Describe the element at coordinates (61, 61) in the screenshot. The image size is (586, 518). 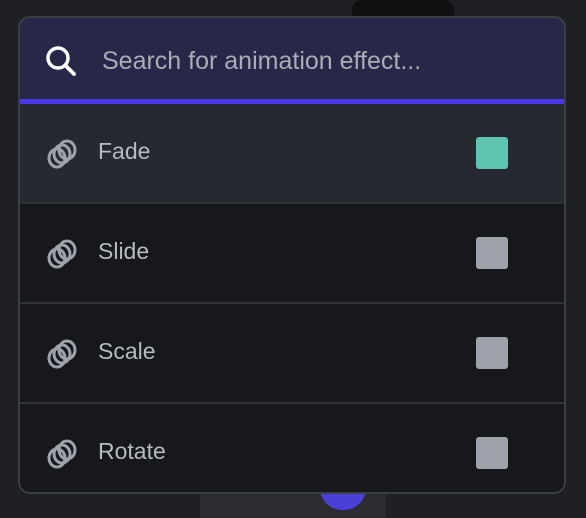
I see `search-icon` at that location.